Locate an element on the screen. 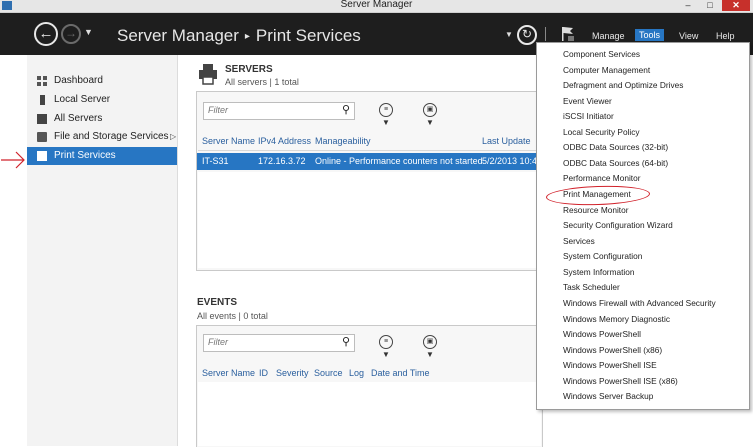  servers-list-area is located at coordinates (369, 220).